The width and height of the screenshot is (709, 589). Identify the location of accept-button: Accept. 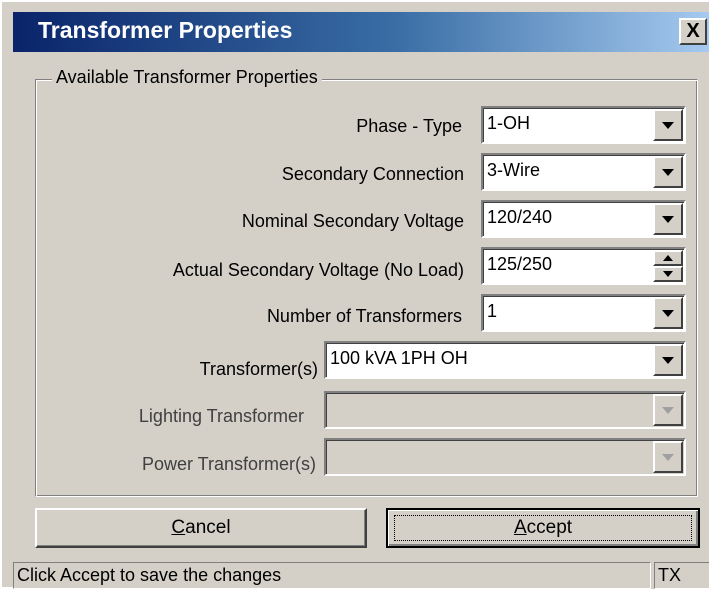
(543, 528).